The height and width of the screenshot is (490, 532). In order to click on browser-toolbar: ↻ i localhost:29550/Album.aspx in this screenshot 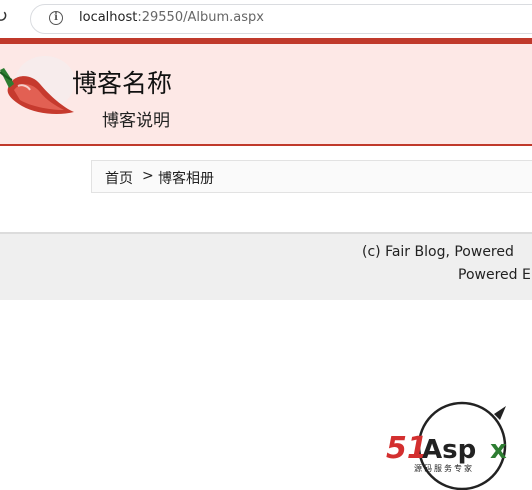, I will do `click(266, 19)`.